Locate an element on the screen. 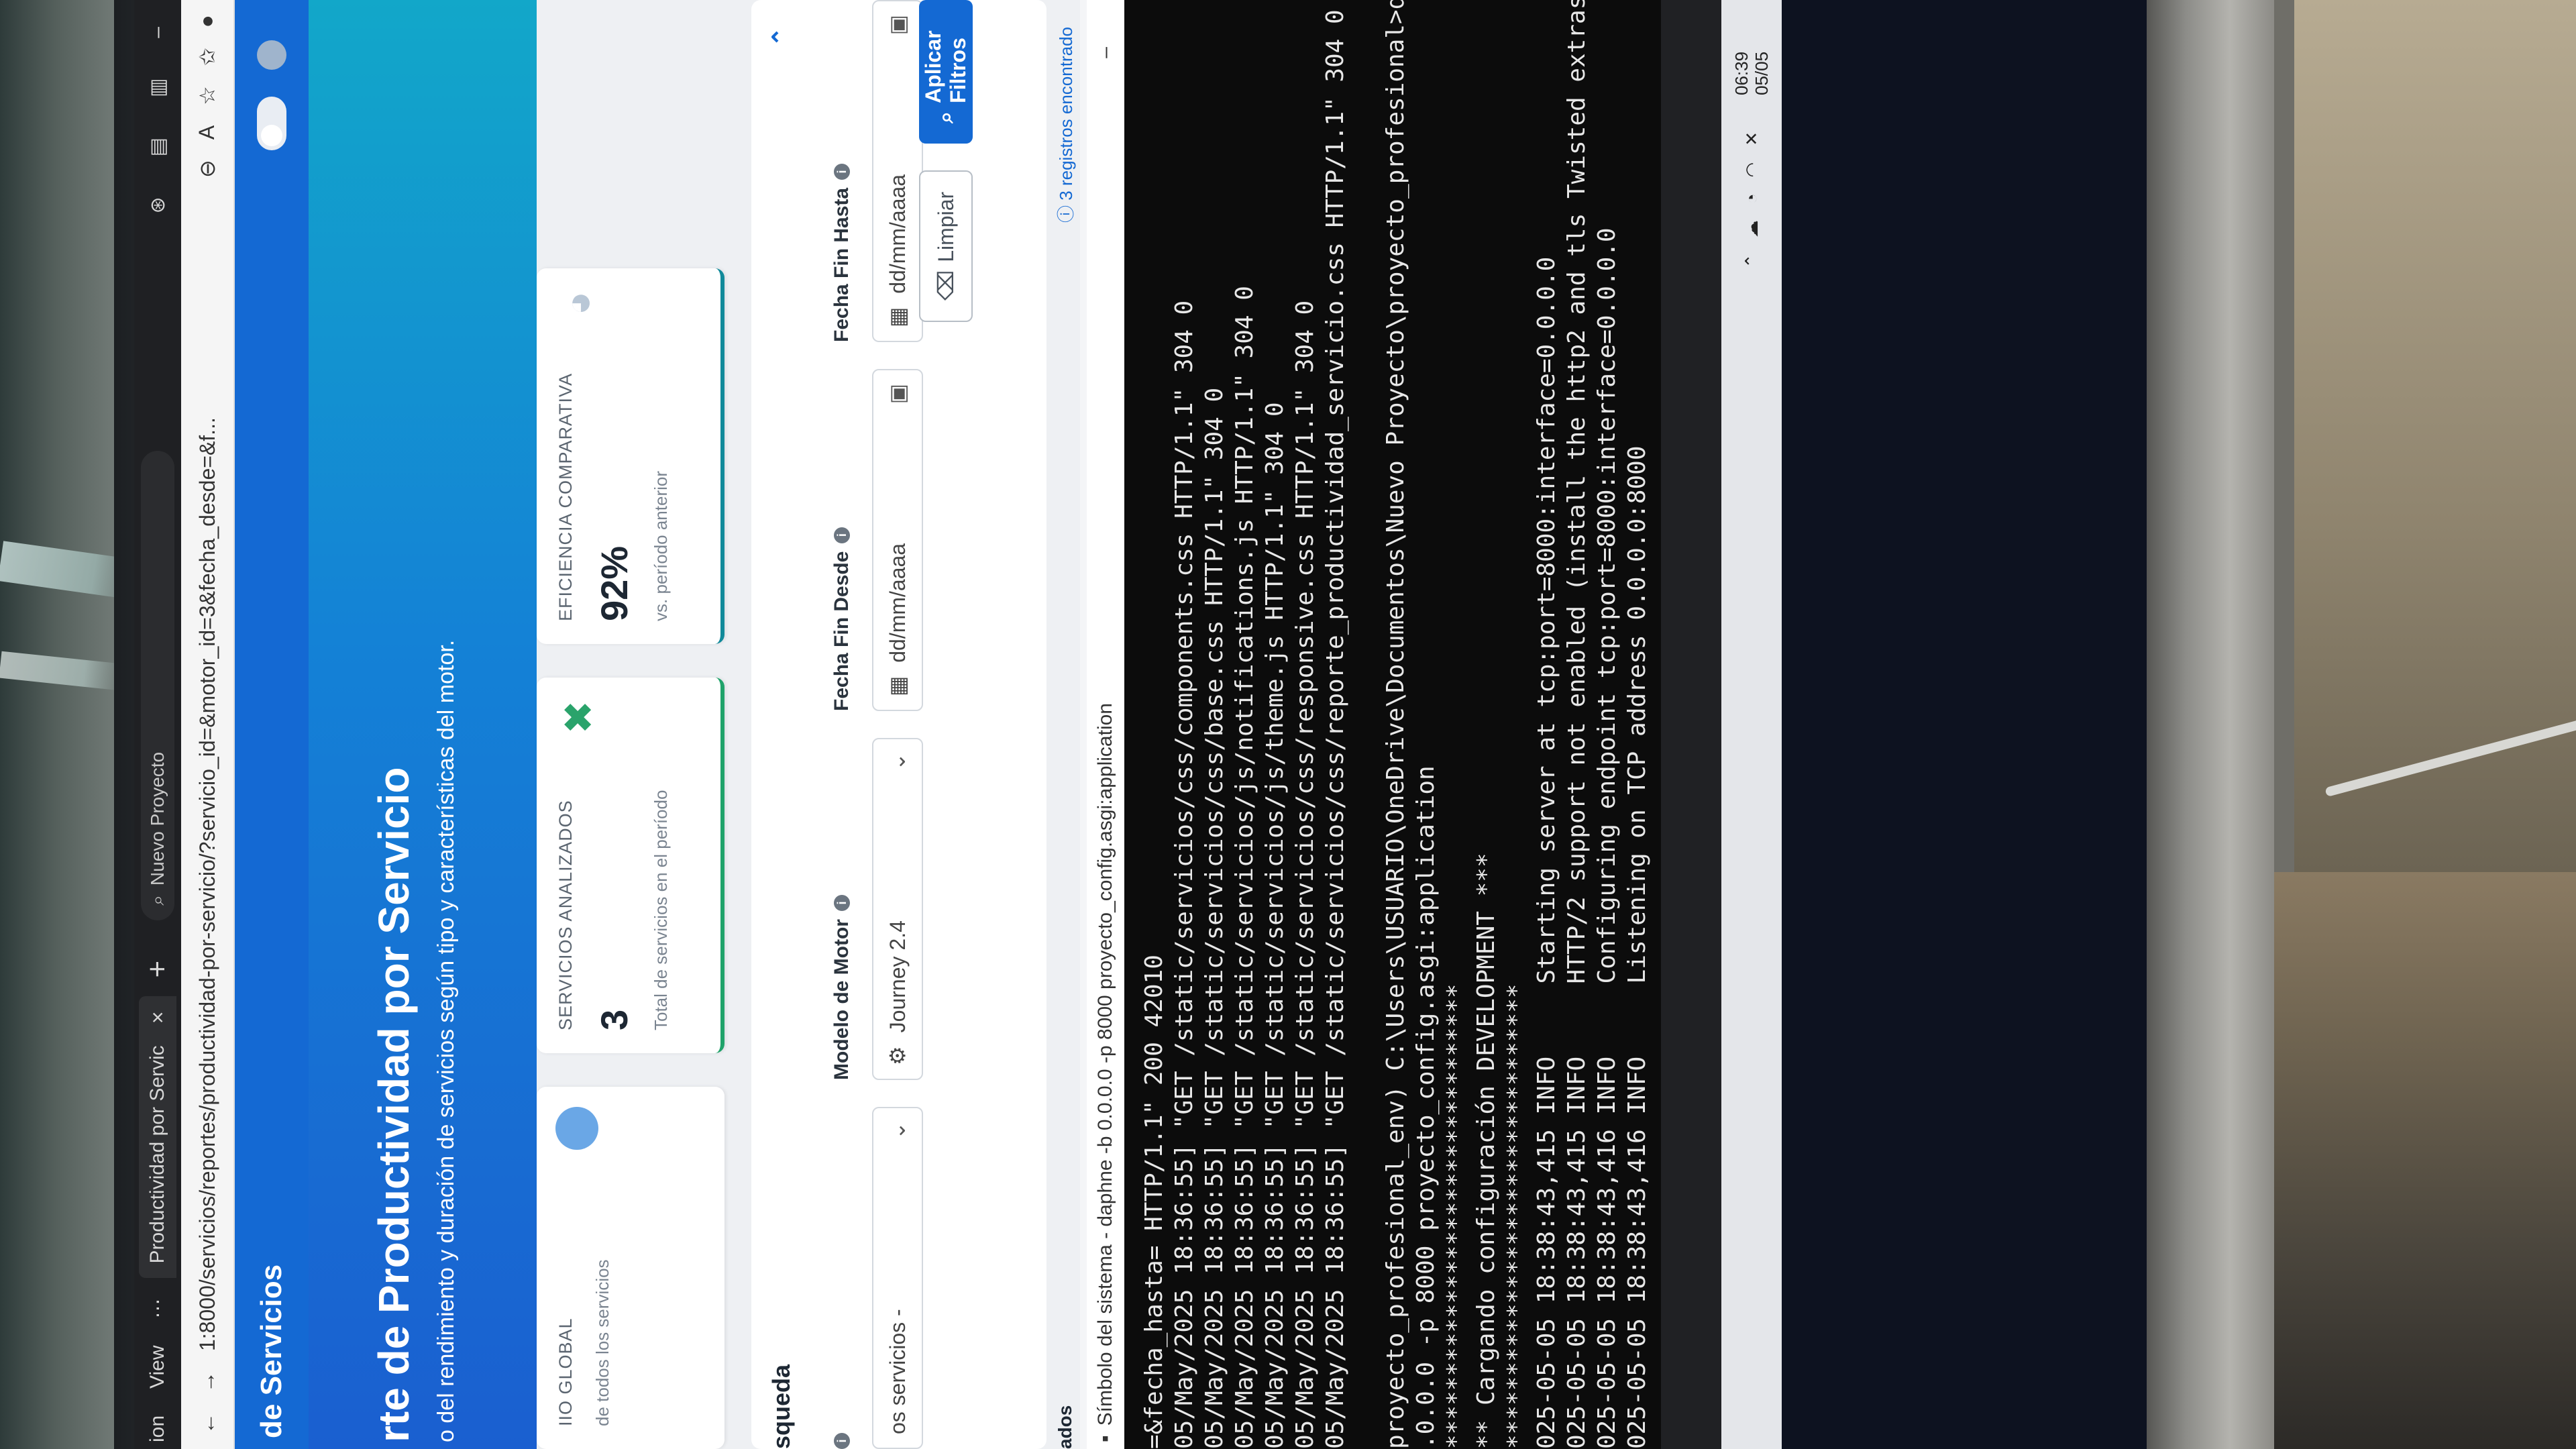 The width and height of the screenshot is (2576, 1449). card-label: SERVICIOS ANALIZADOS is located at coordinates (565, 915).